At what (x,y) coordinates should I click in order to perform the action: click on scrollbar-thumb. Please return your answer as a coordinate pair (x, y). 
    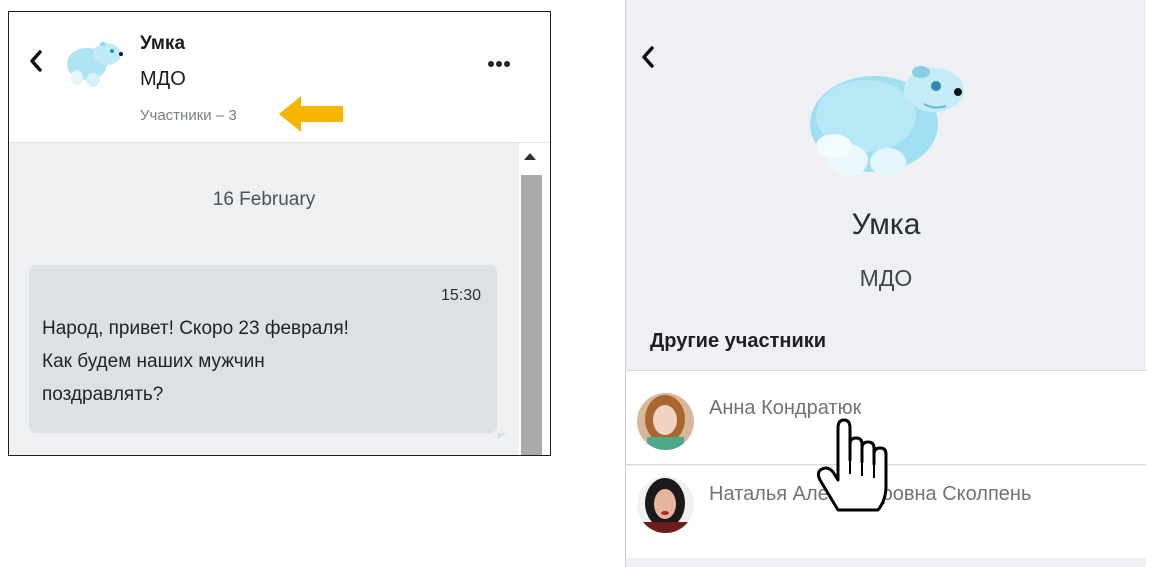
    Looking at the image, I should click on (531, 315).